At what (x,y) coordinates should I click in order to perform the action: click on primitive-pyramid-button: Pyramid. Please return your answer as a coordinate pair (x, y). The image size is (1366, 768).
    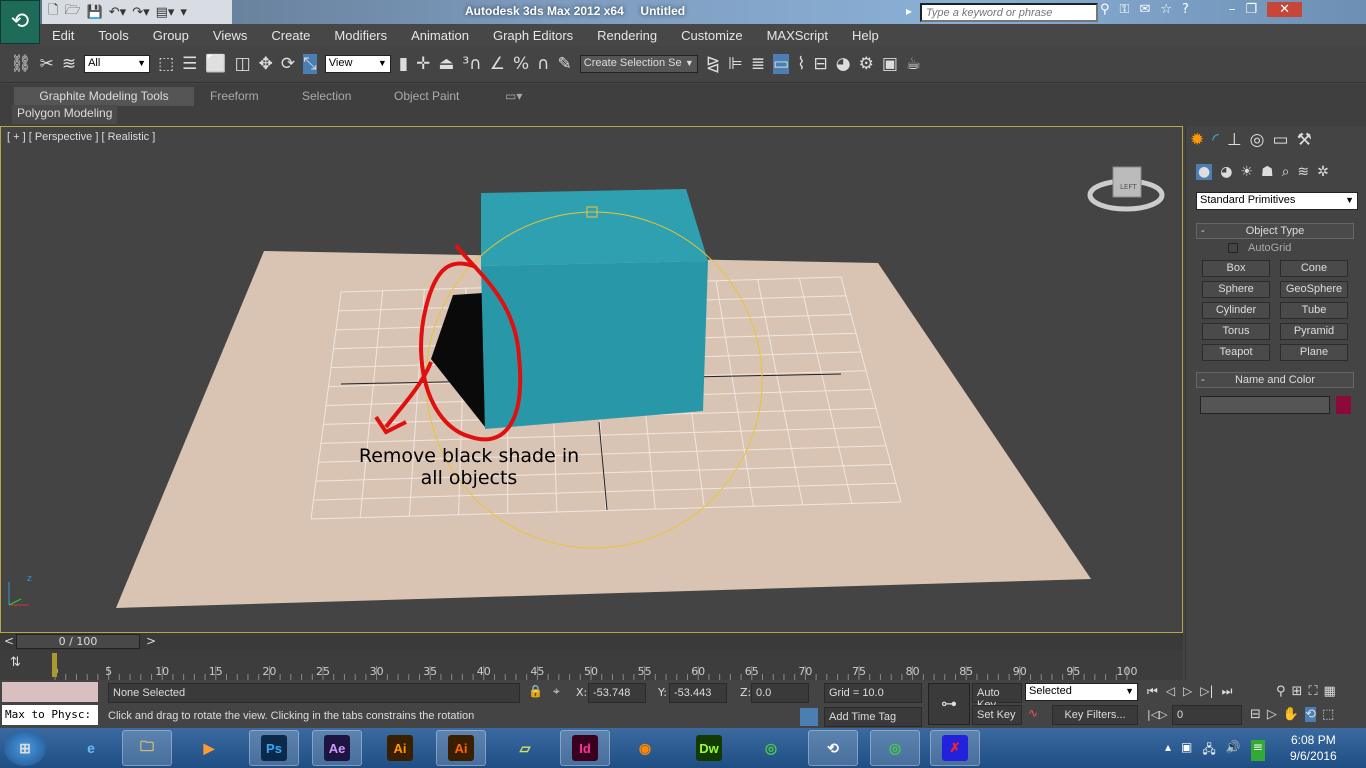
    Looking at the image, I should click on (1314, 331).